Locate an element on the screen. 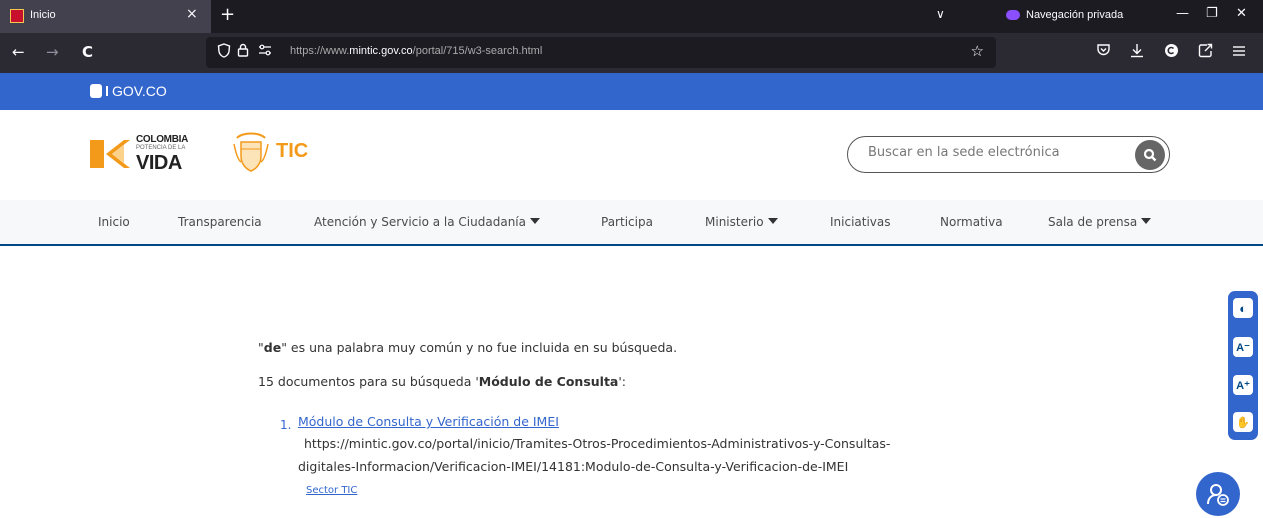  results-query: Módulo de Consulta is located at coordinates (548, 381).